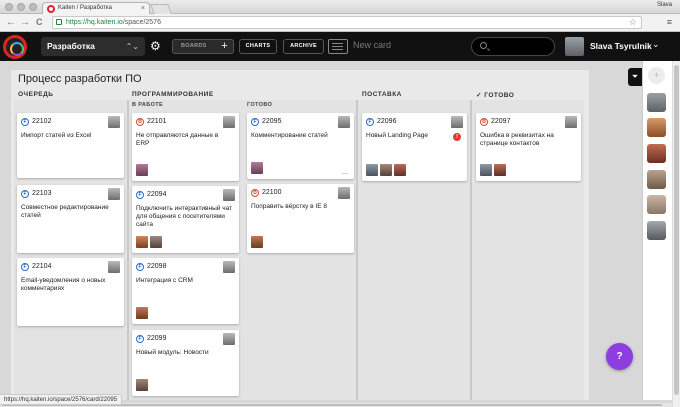  What do you see at coordinates (501, 121) in the screenshot?
I see `card-id: 22097` at bounding box center [501, 121].